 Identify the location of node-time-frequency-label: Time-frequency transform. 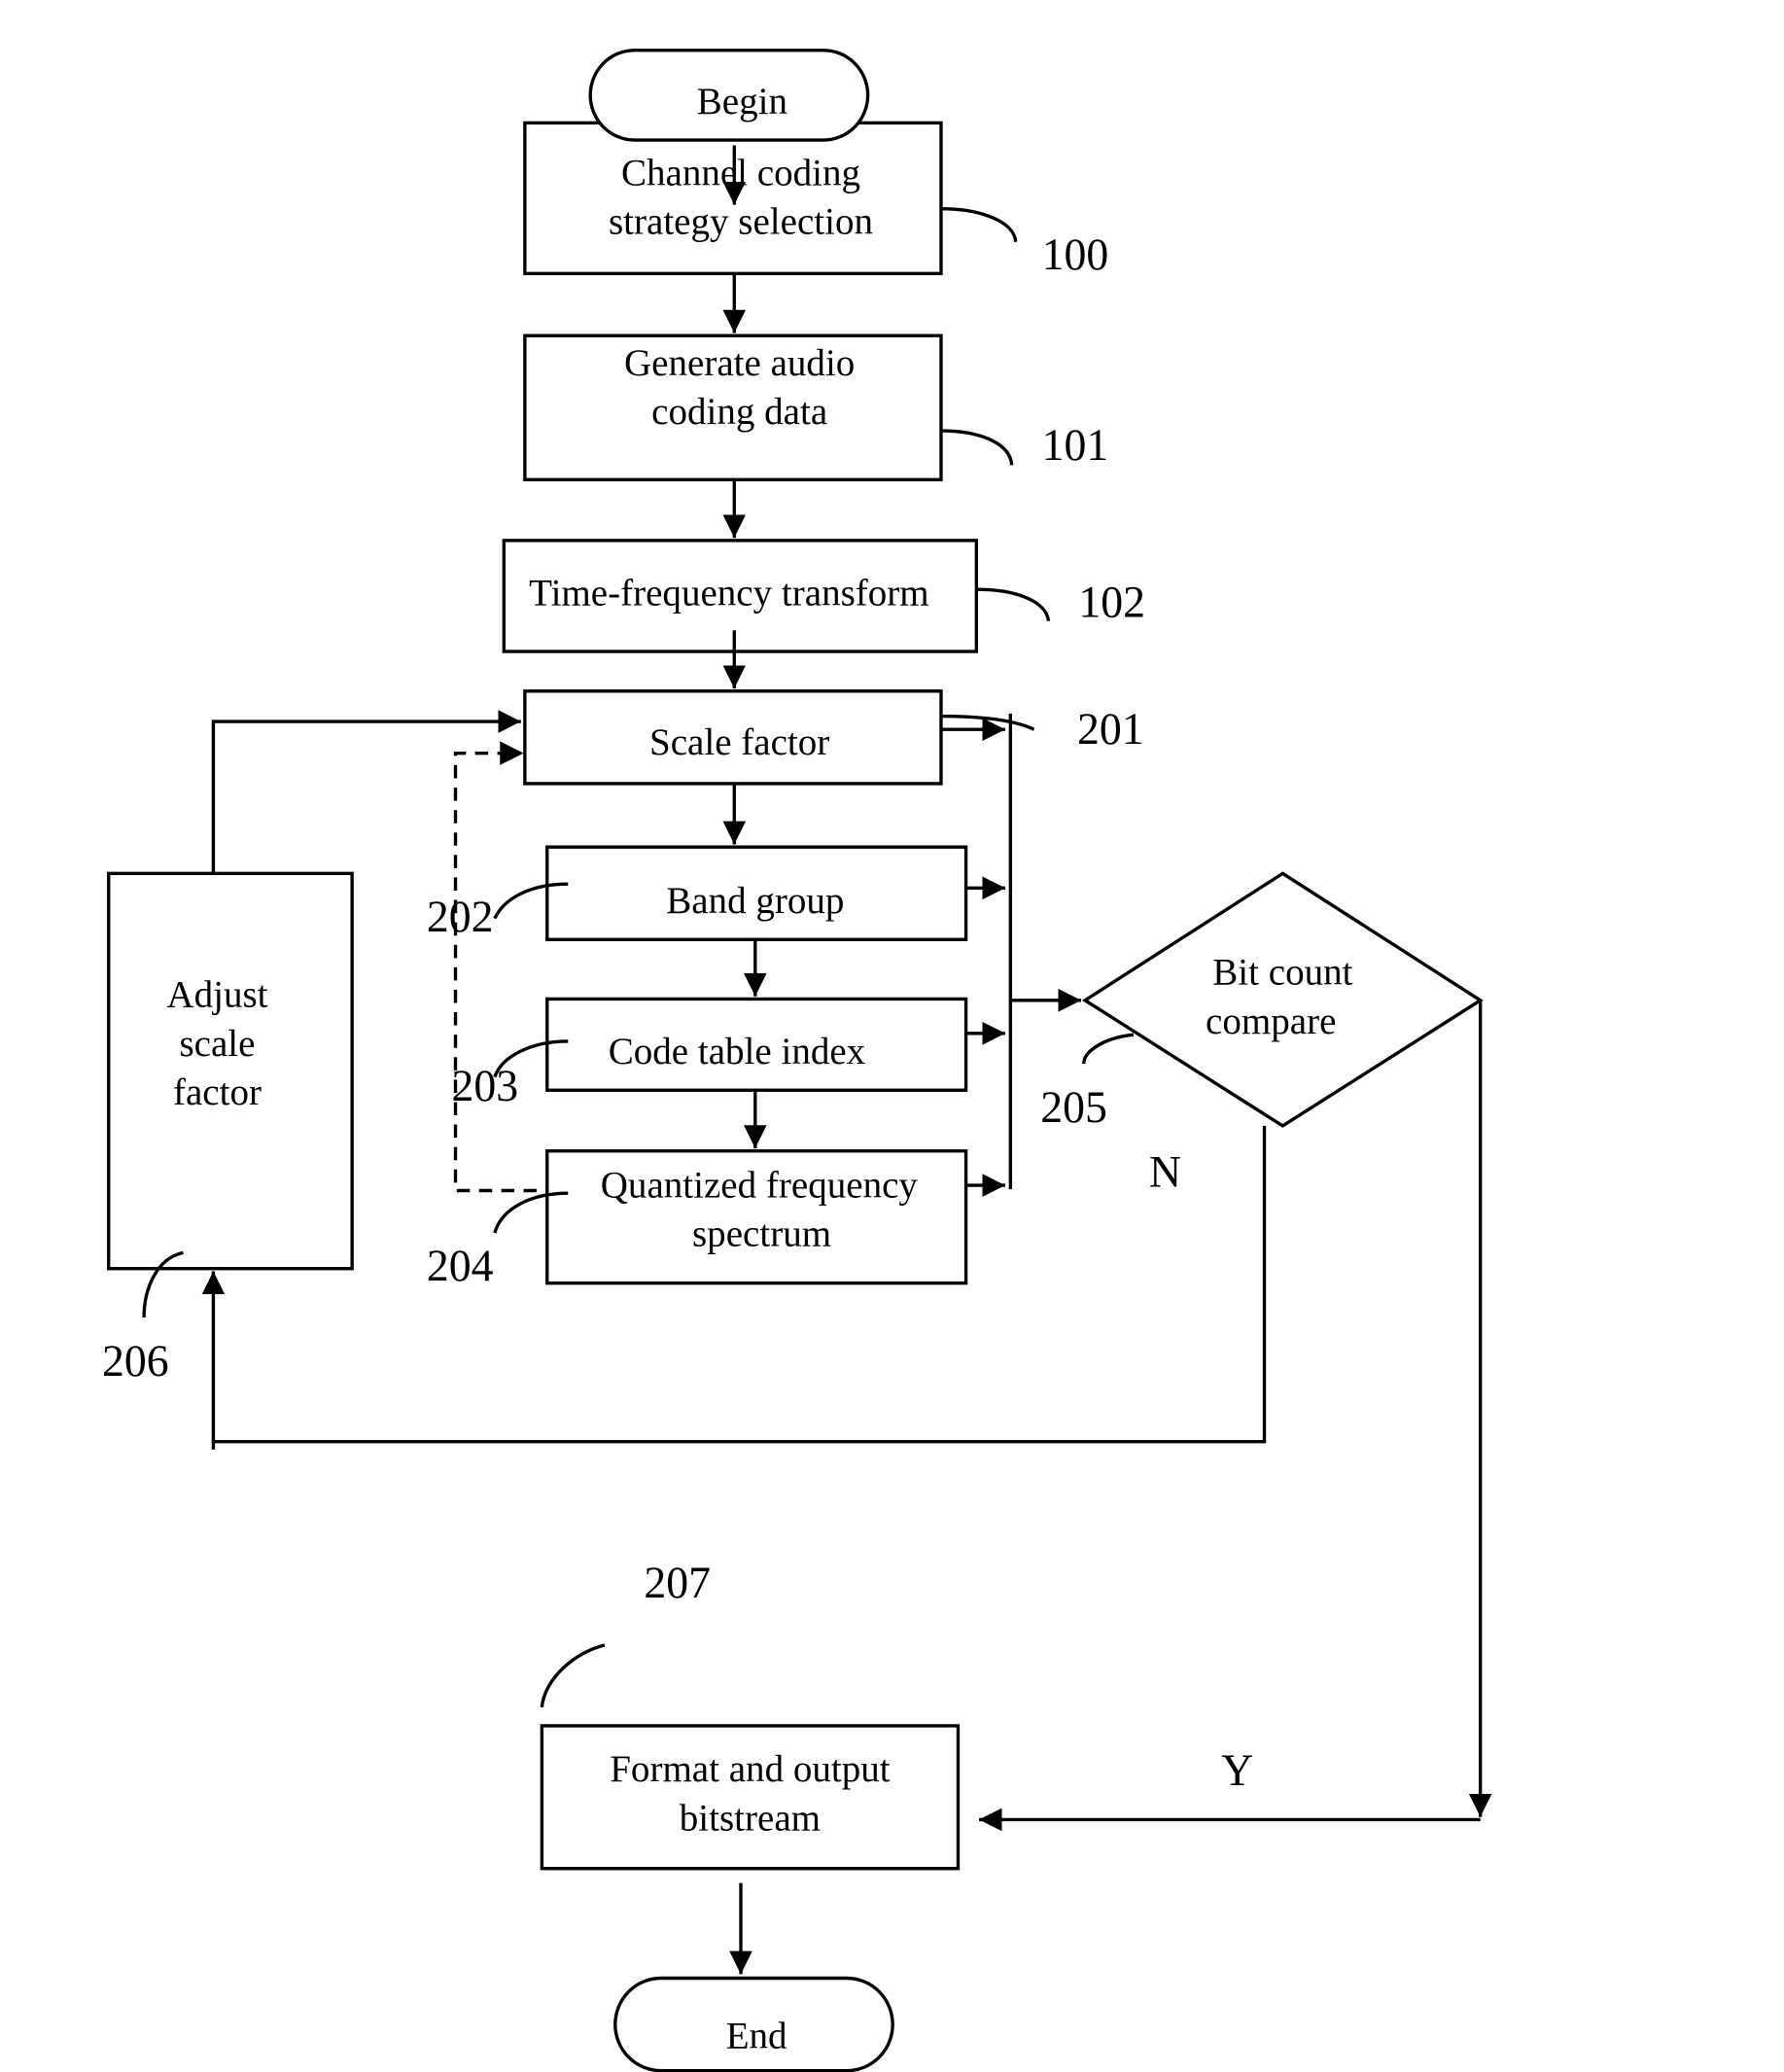
(729, 593).